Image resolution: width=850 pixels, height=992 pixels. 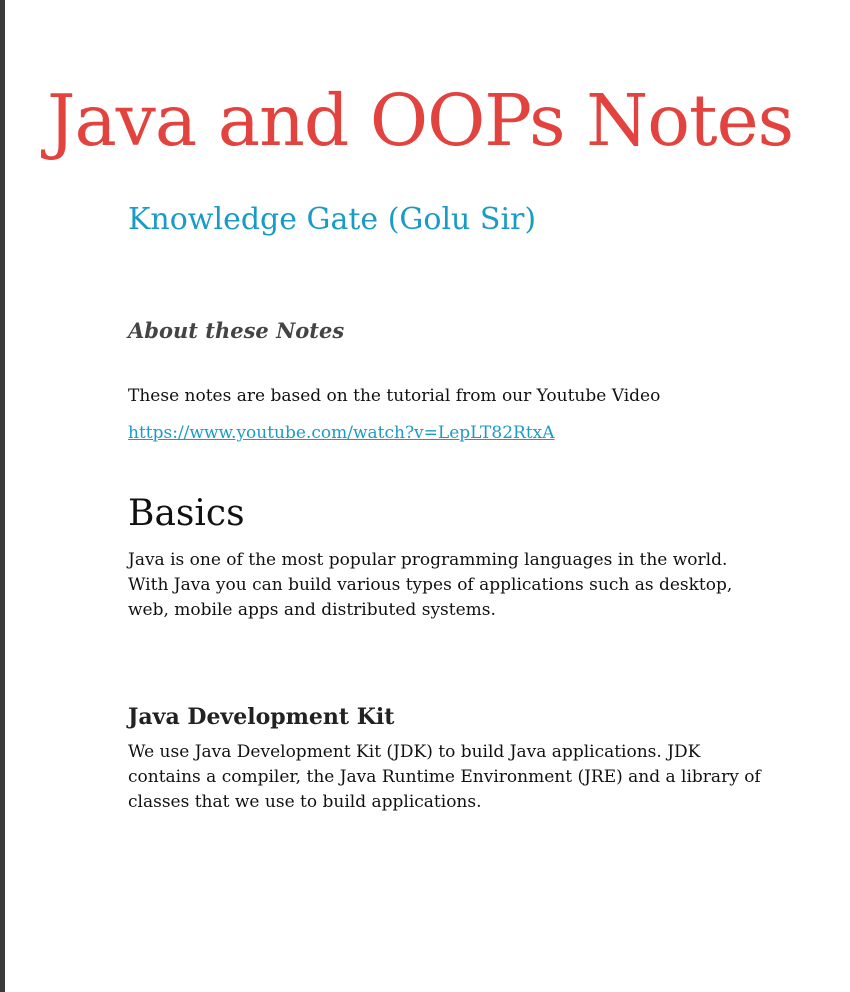 I want to click on basics-heading: Basics, so click(x=186, y=513).